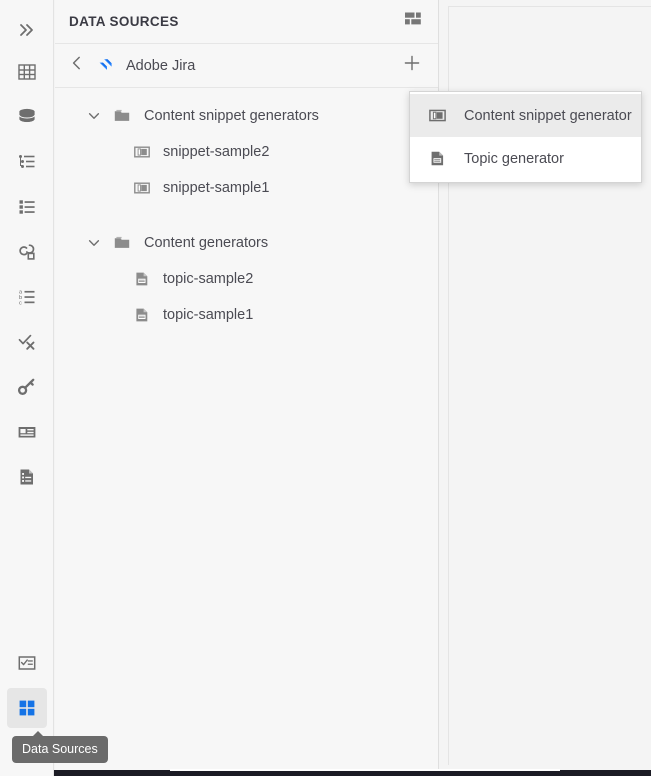  I want to click on menu-item-content-snippet-generator: Content snippet generator, so click(525, 115).